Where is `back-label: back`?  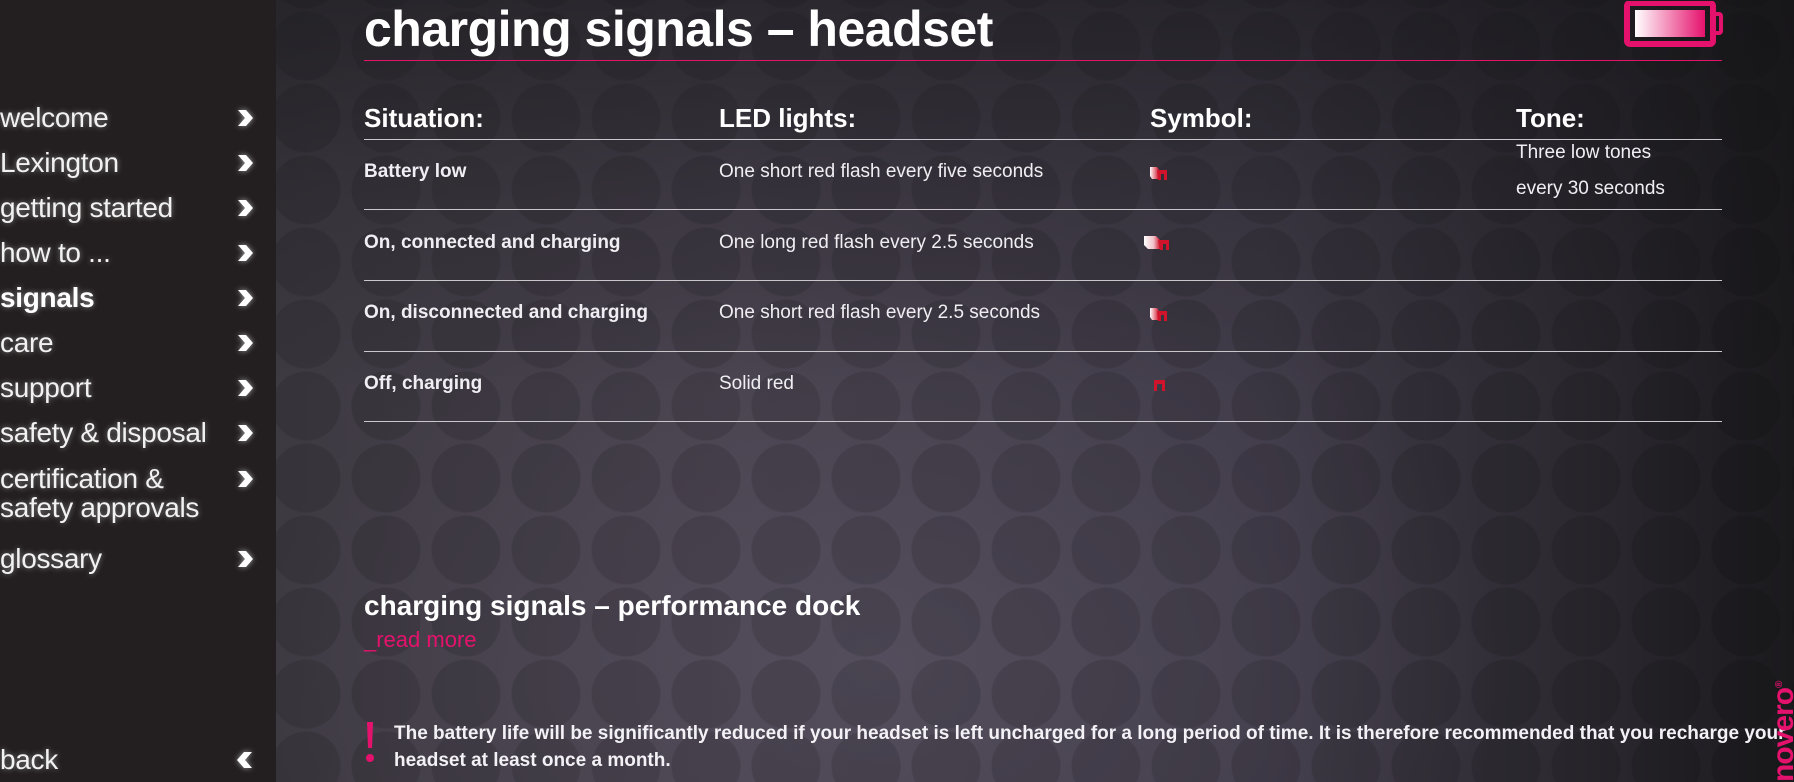 back-label: back is located at coordinates (29, 759).